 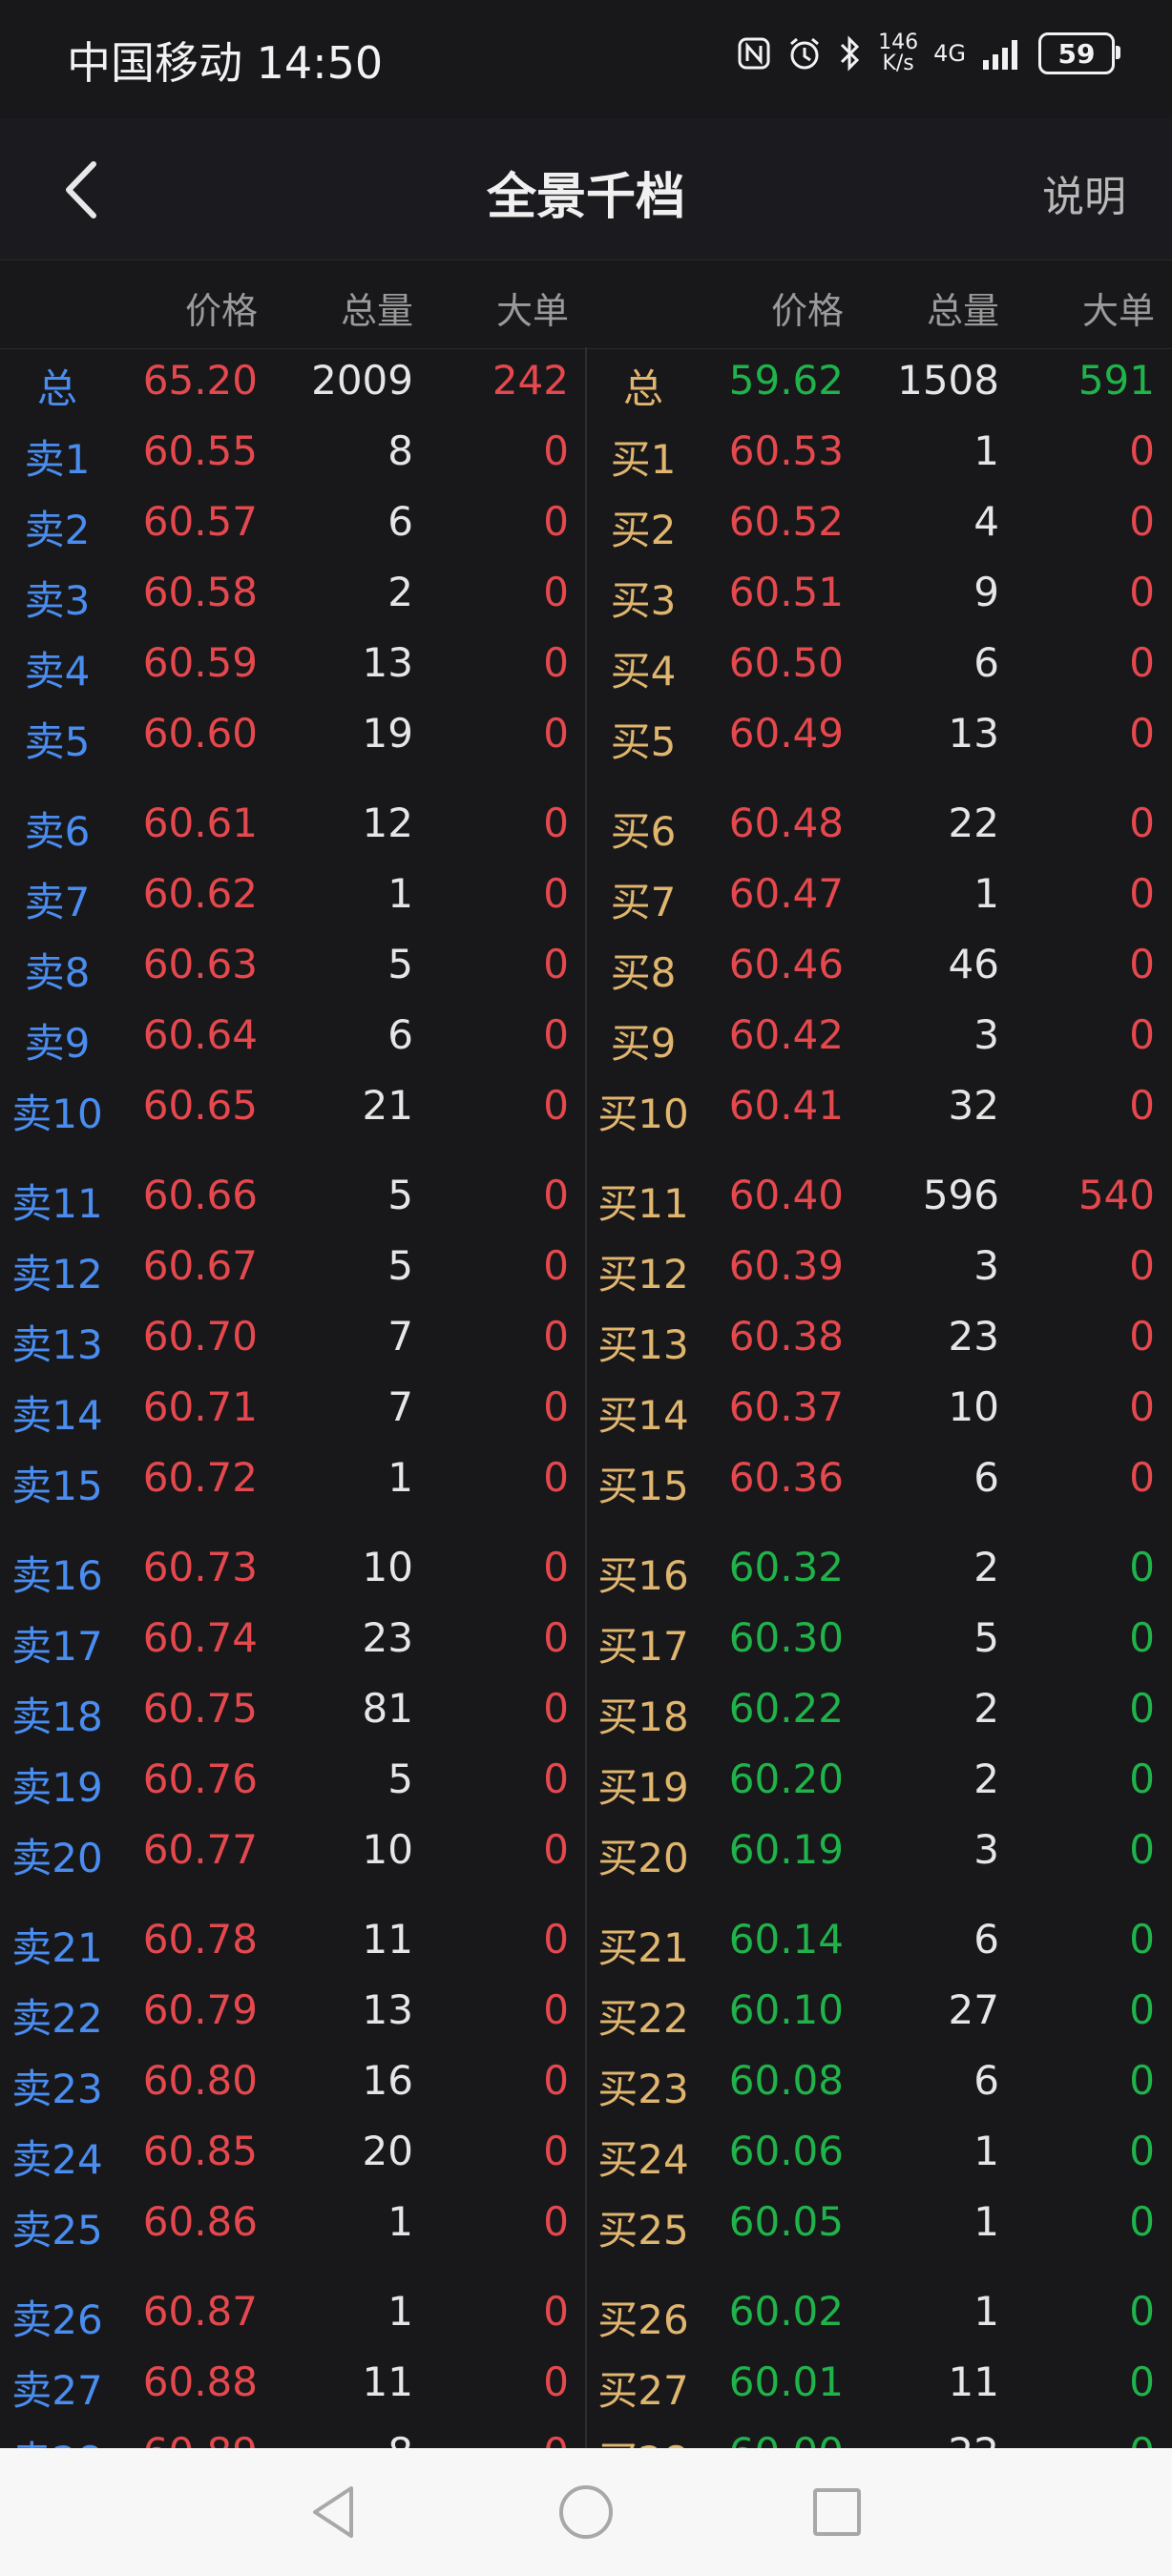 What do you see at coordinates (586, 1268) in the screenshot?
I see `depth-row: 卖12 60.67 5 0 买12 60.39 3 0` at bounding box center [586, 1268].